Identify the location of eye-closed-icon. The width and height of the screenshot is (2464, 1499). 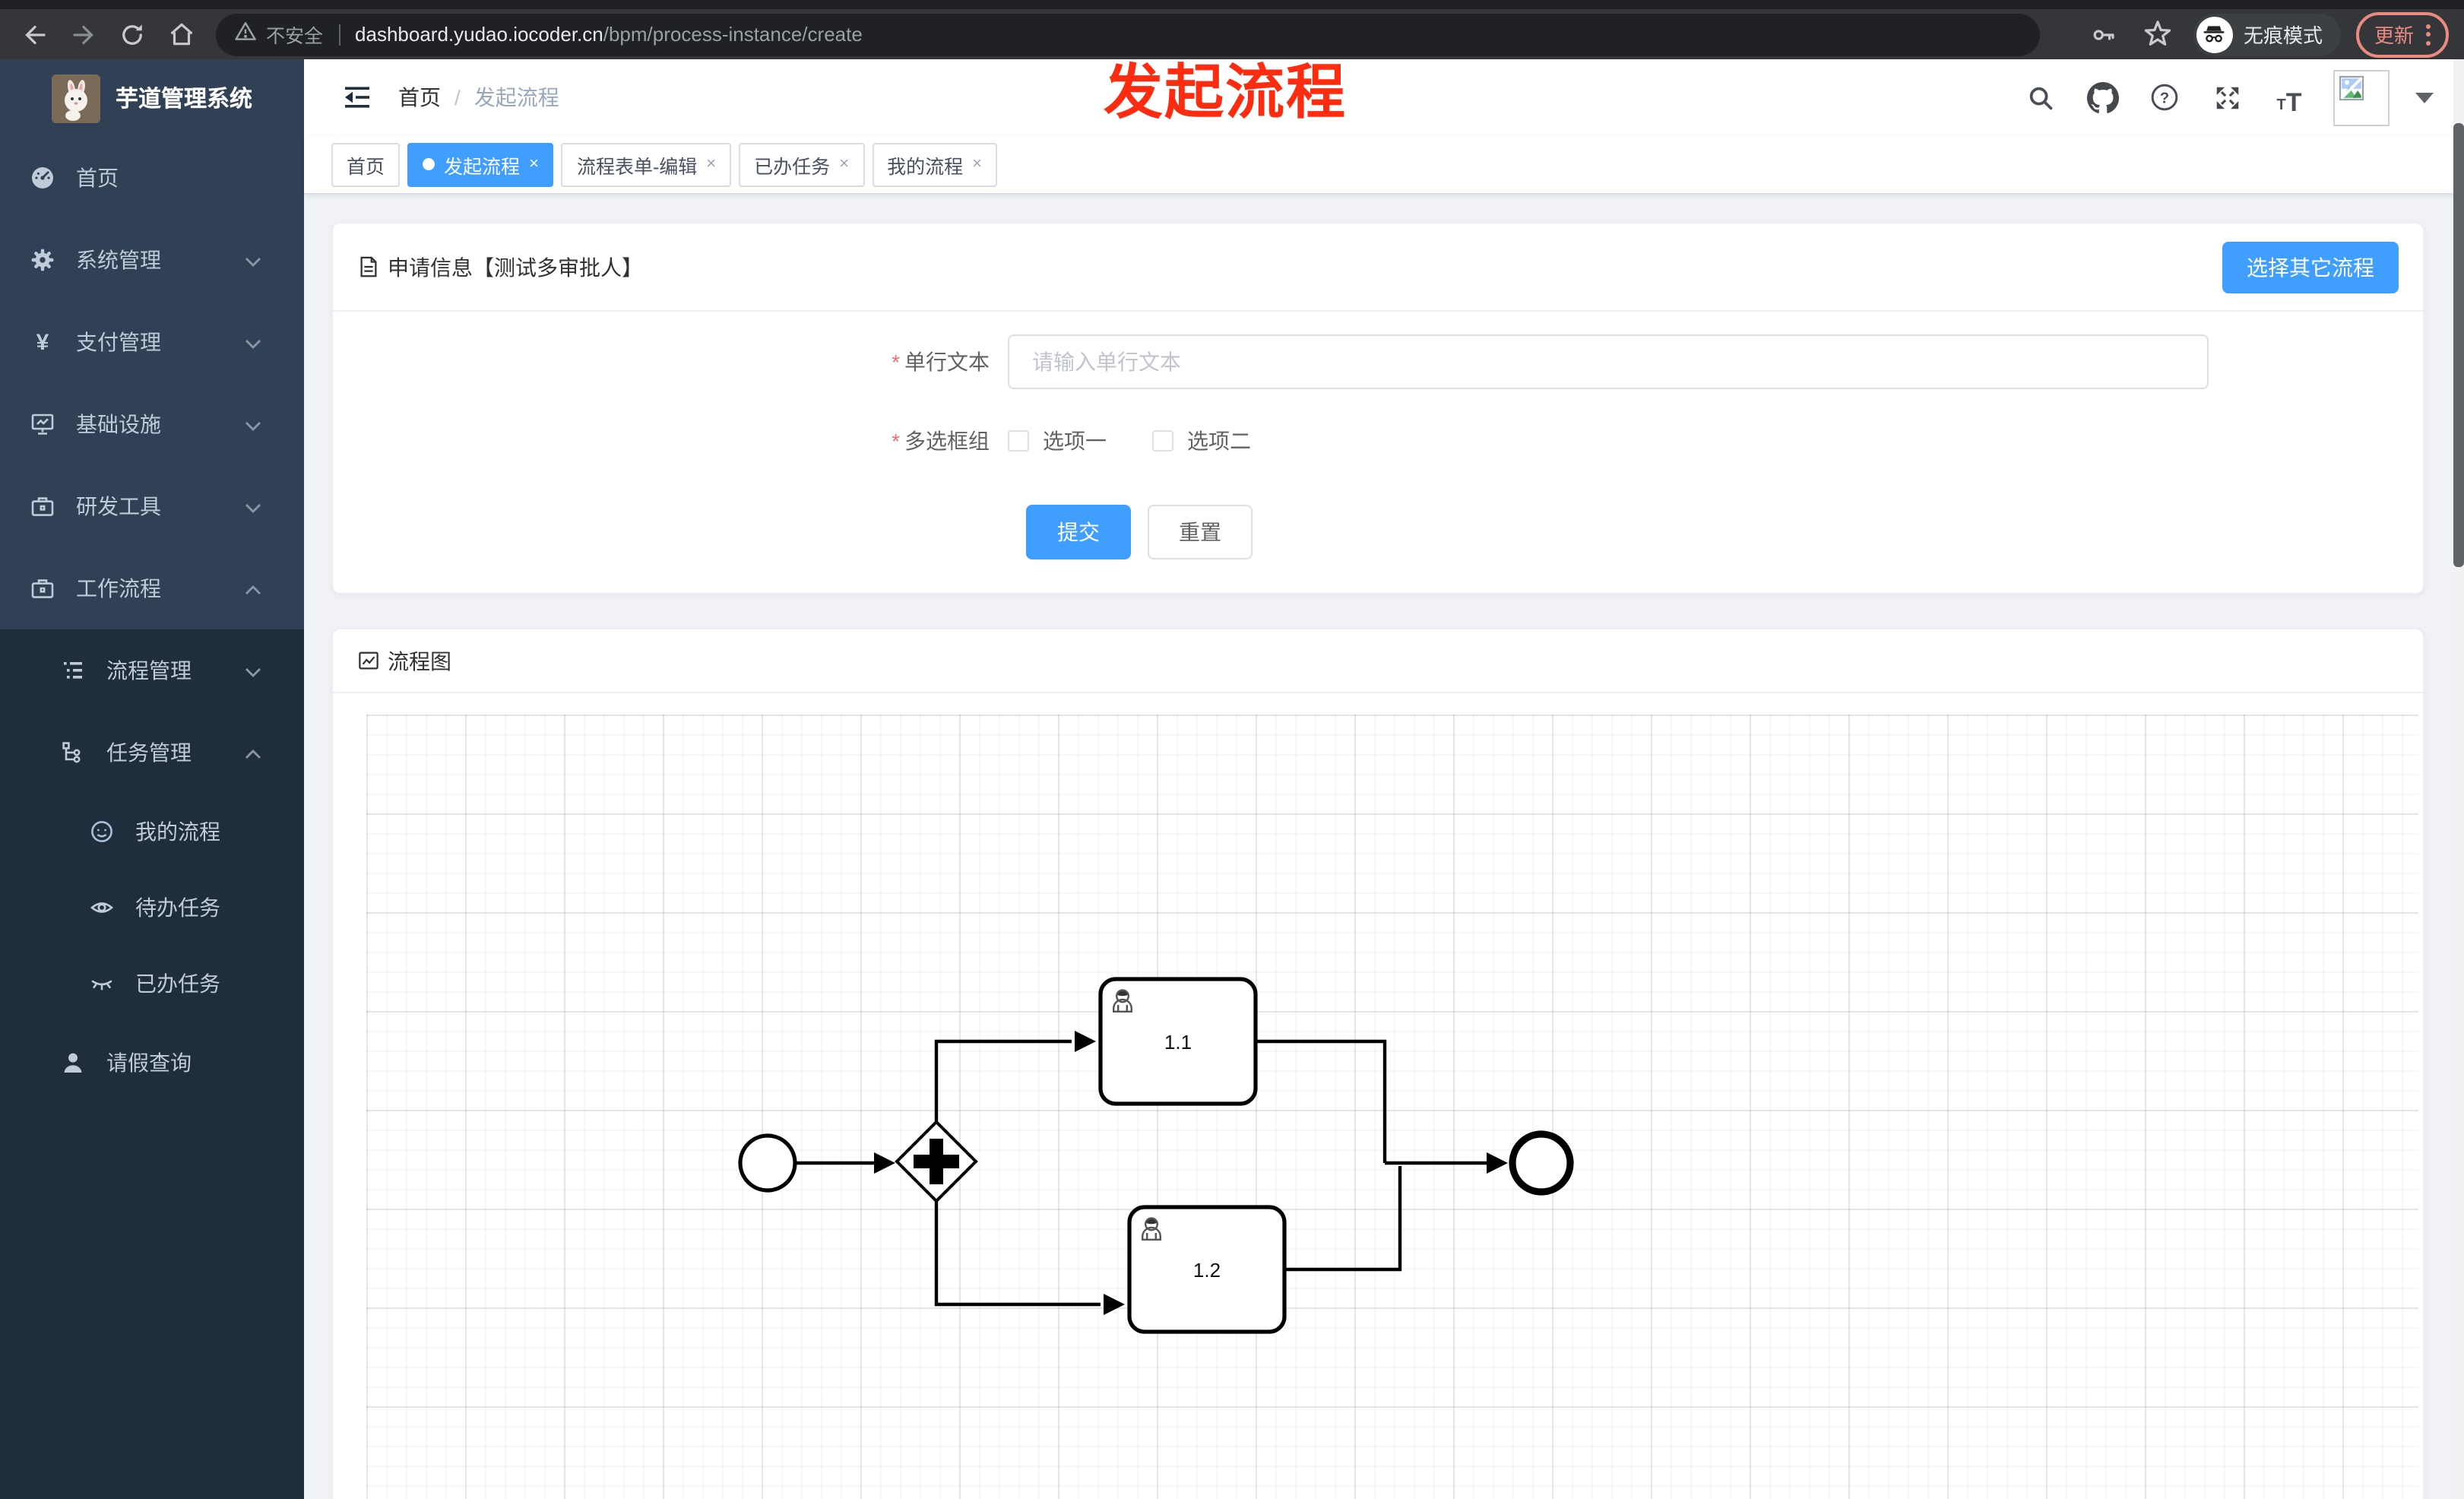
(102, 984).